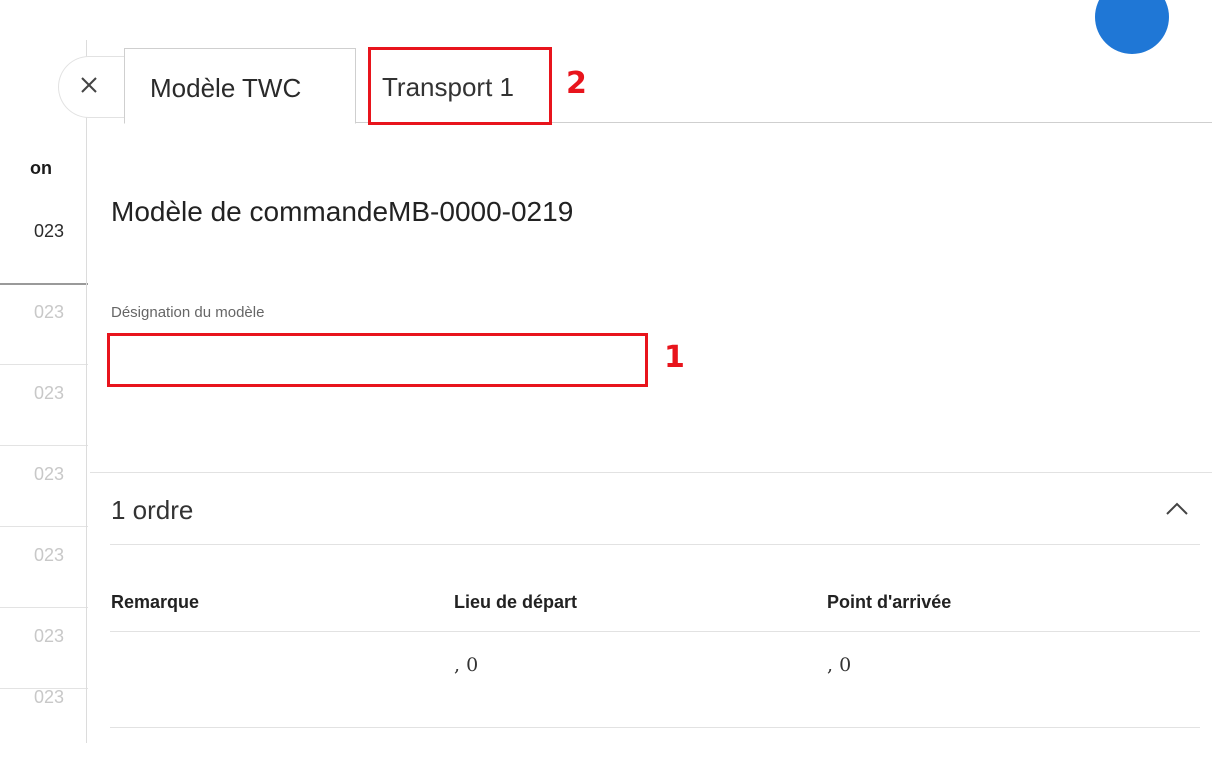  I want to click on designation-label: Désignation du modèle, so click(188, 312).